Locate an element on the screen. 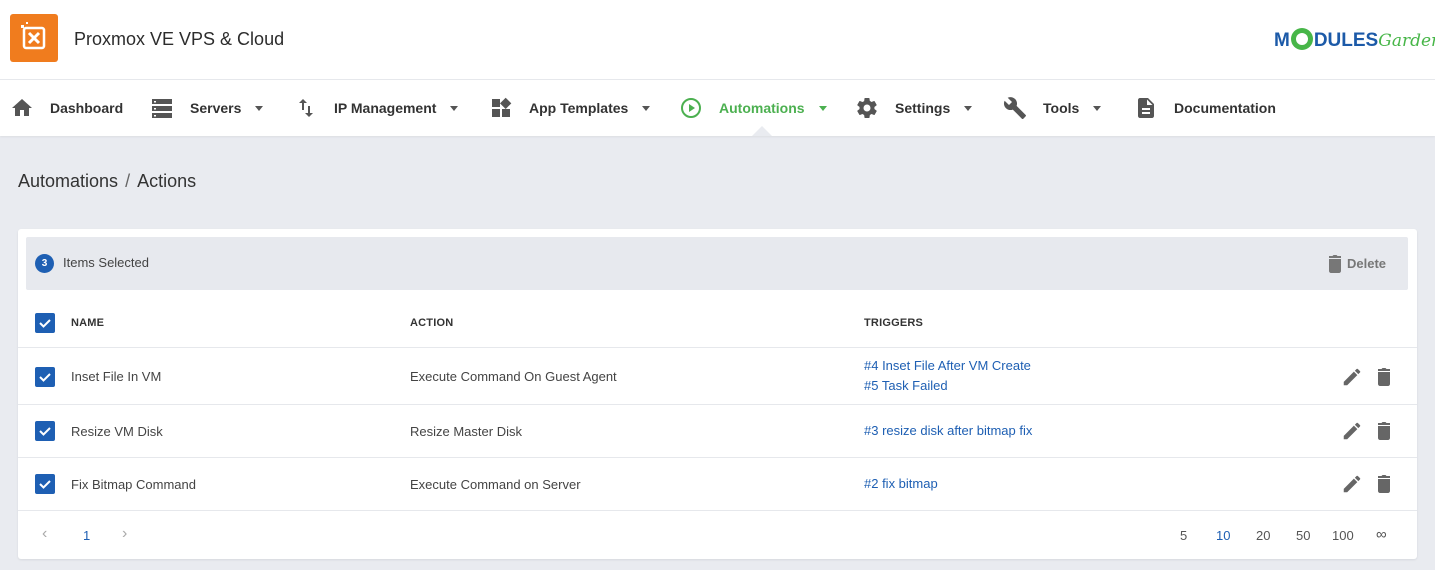  servers-icon is located at coordinates (162, 108).